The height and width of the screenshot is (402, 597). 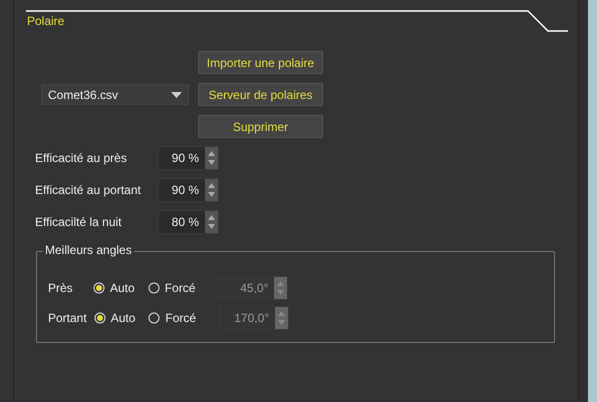 What do you see at coordinates (115, 94) in the screenshot?
I see `polar-file-dropdown: Comet36.csv` at bounding box center [115, 94].